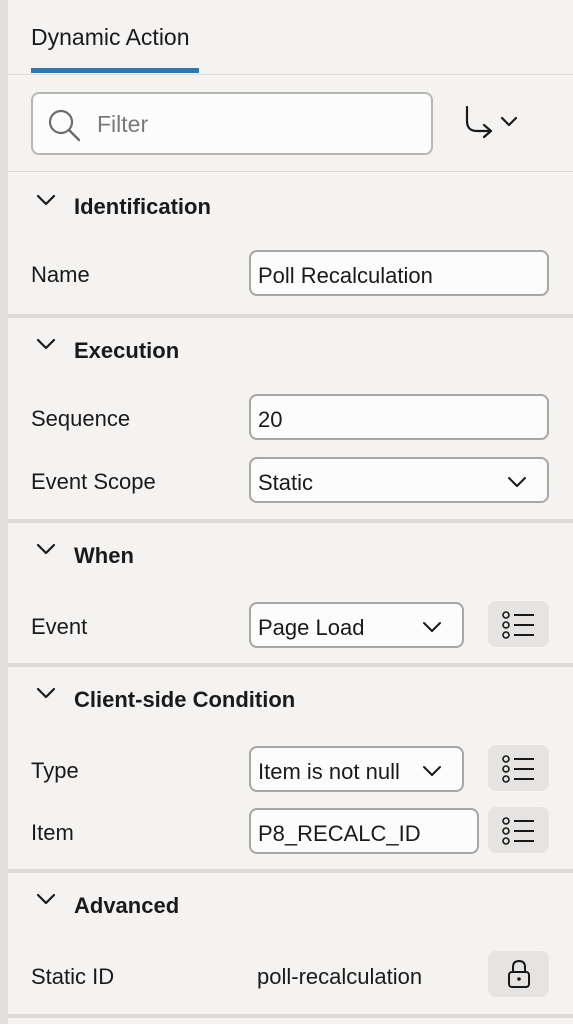 Image resolution: width=573 pixels, height=1024 pixels. Describe the element at coordinates (311, 627) in the screenshot. I see `event-value: Page Load` at that location.